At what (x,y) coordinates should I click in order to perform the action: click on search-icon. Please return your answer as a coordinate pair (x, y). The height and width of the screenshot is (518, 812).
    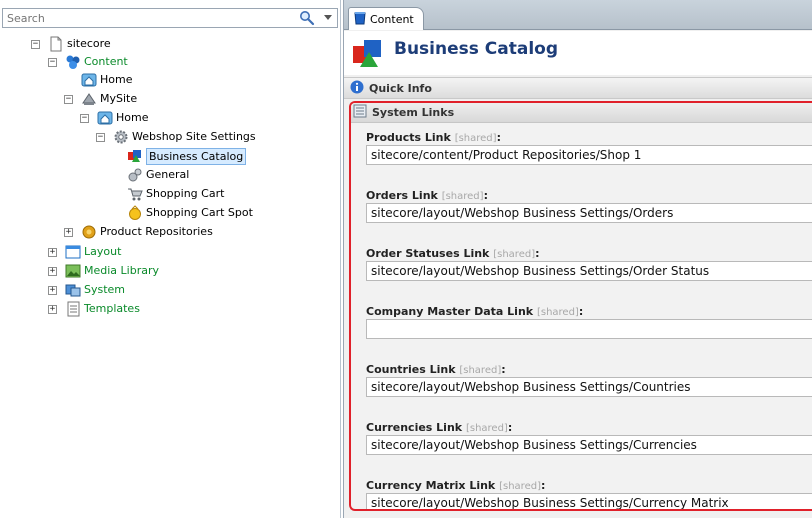
    Looking at the image, I should click on (307, 18).